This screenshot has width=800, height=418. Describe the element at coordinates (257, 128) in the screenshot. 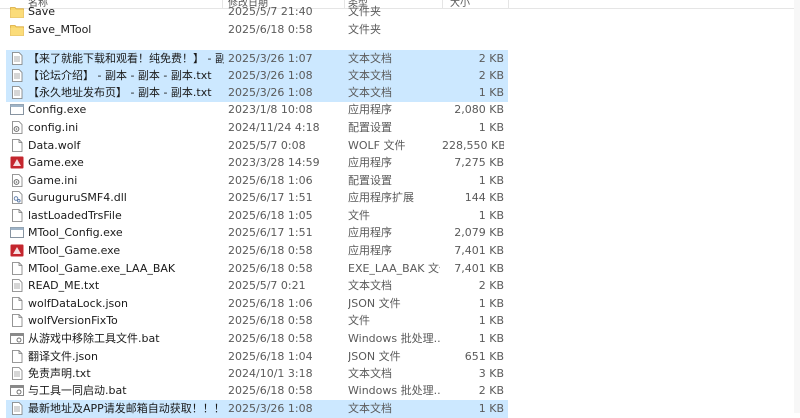

I see `file-row: config.ini 2024/11/24 4:18 配置设置 1 KB` at that location.